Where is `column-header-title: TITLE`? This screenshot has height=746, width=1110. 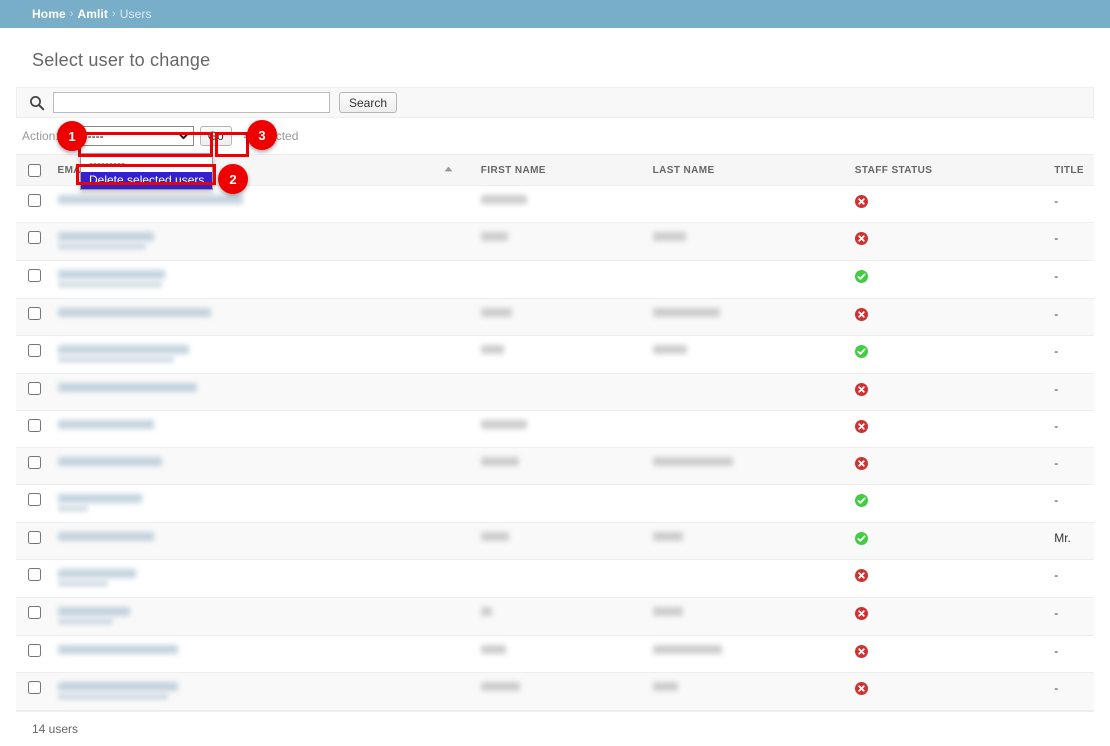
column-header-title: TITLE is located at coordinates (1069, 170).